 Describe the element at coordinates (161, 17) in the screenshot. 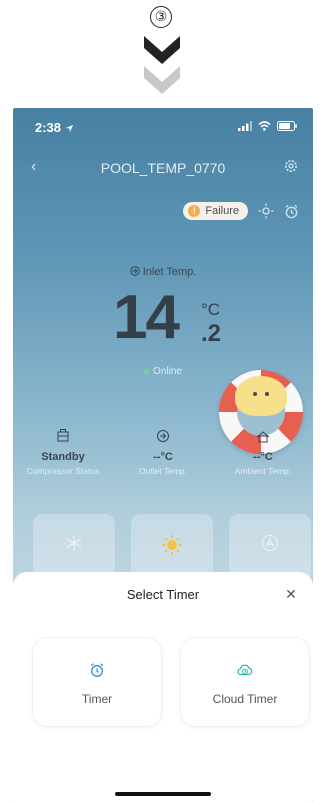

I see `step-number: ③` at that location.